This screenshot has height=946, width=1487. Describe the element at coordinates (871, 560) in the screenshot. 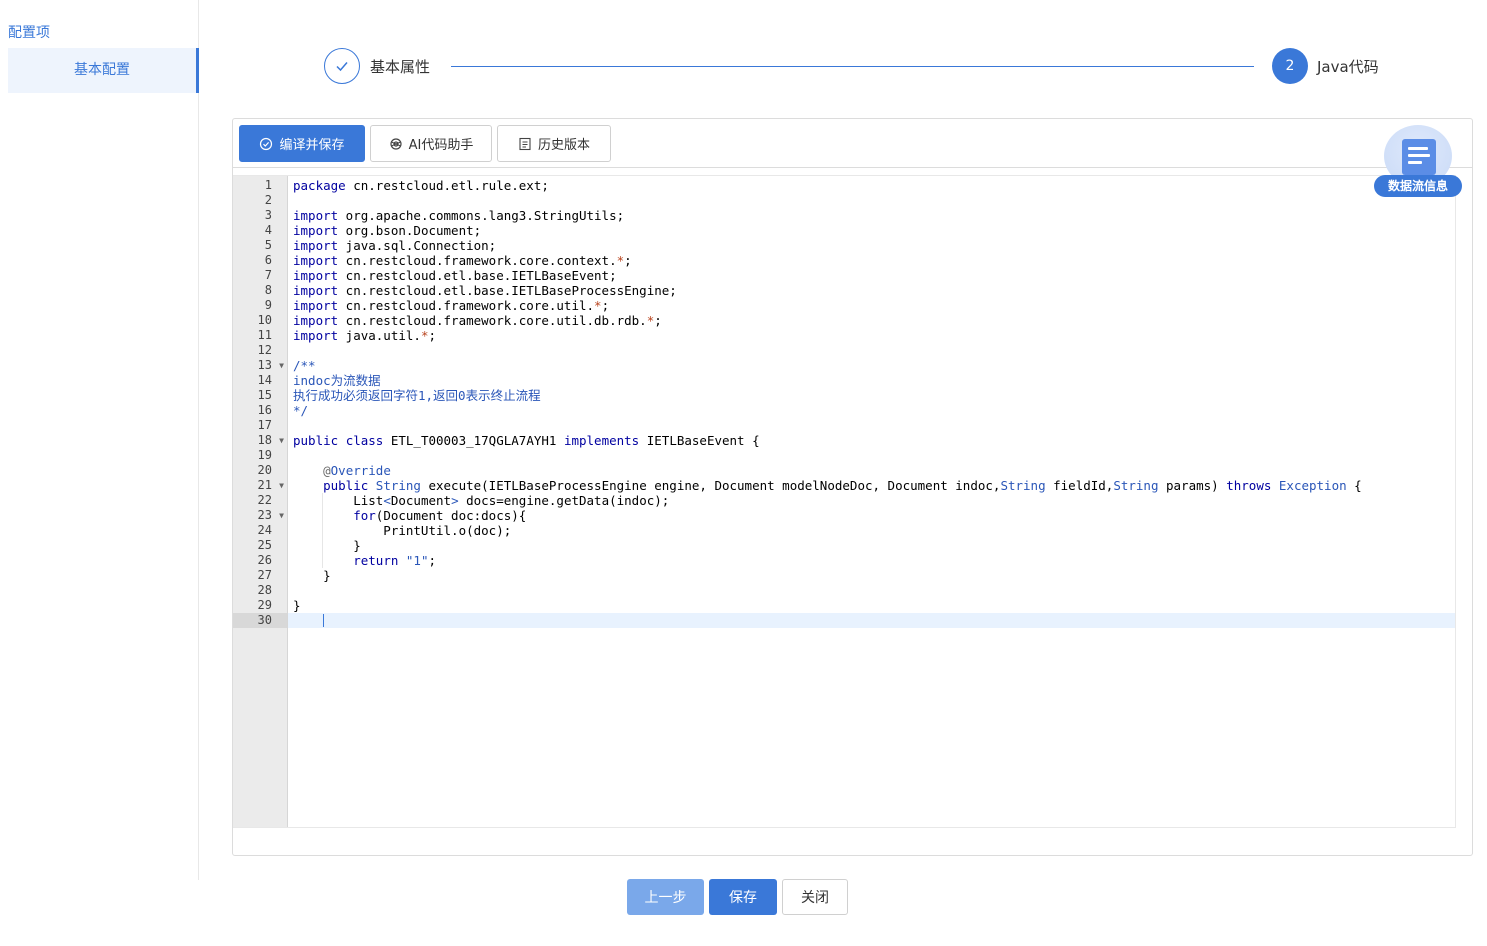

I see `code-line: return "1";` at that location.